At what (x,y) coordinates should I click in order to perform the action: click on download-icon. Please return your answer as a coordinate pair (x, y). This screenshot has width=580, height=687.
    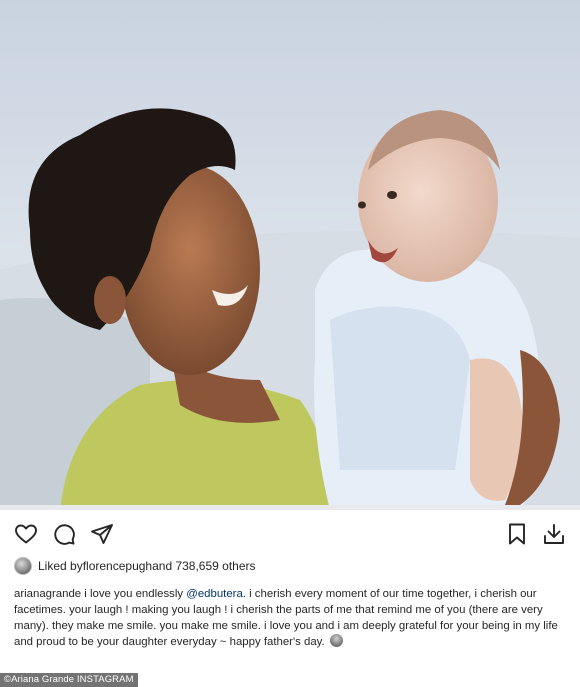
    Looking at the image, I should click on (554, 534).